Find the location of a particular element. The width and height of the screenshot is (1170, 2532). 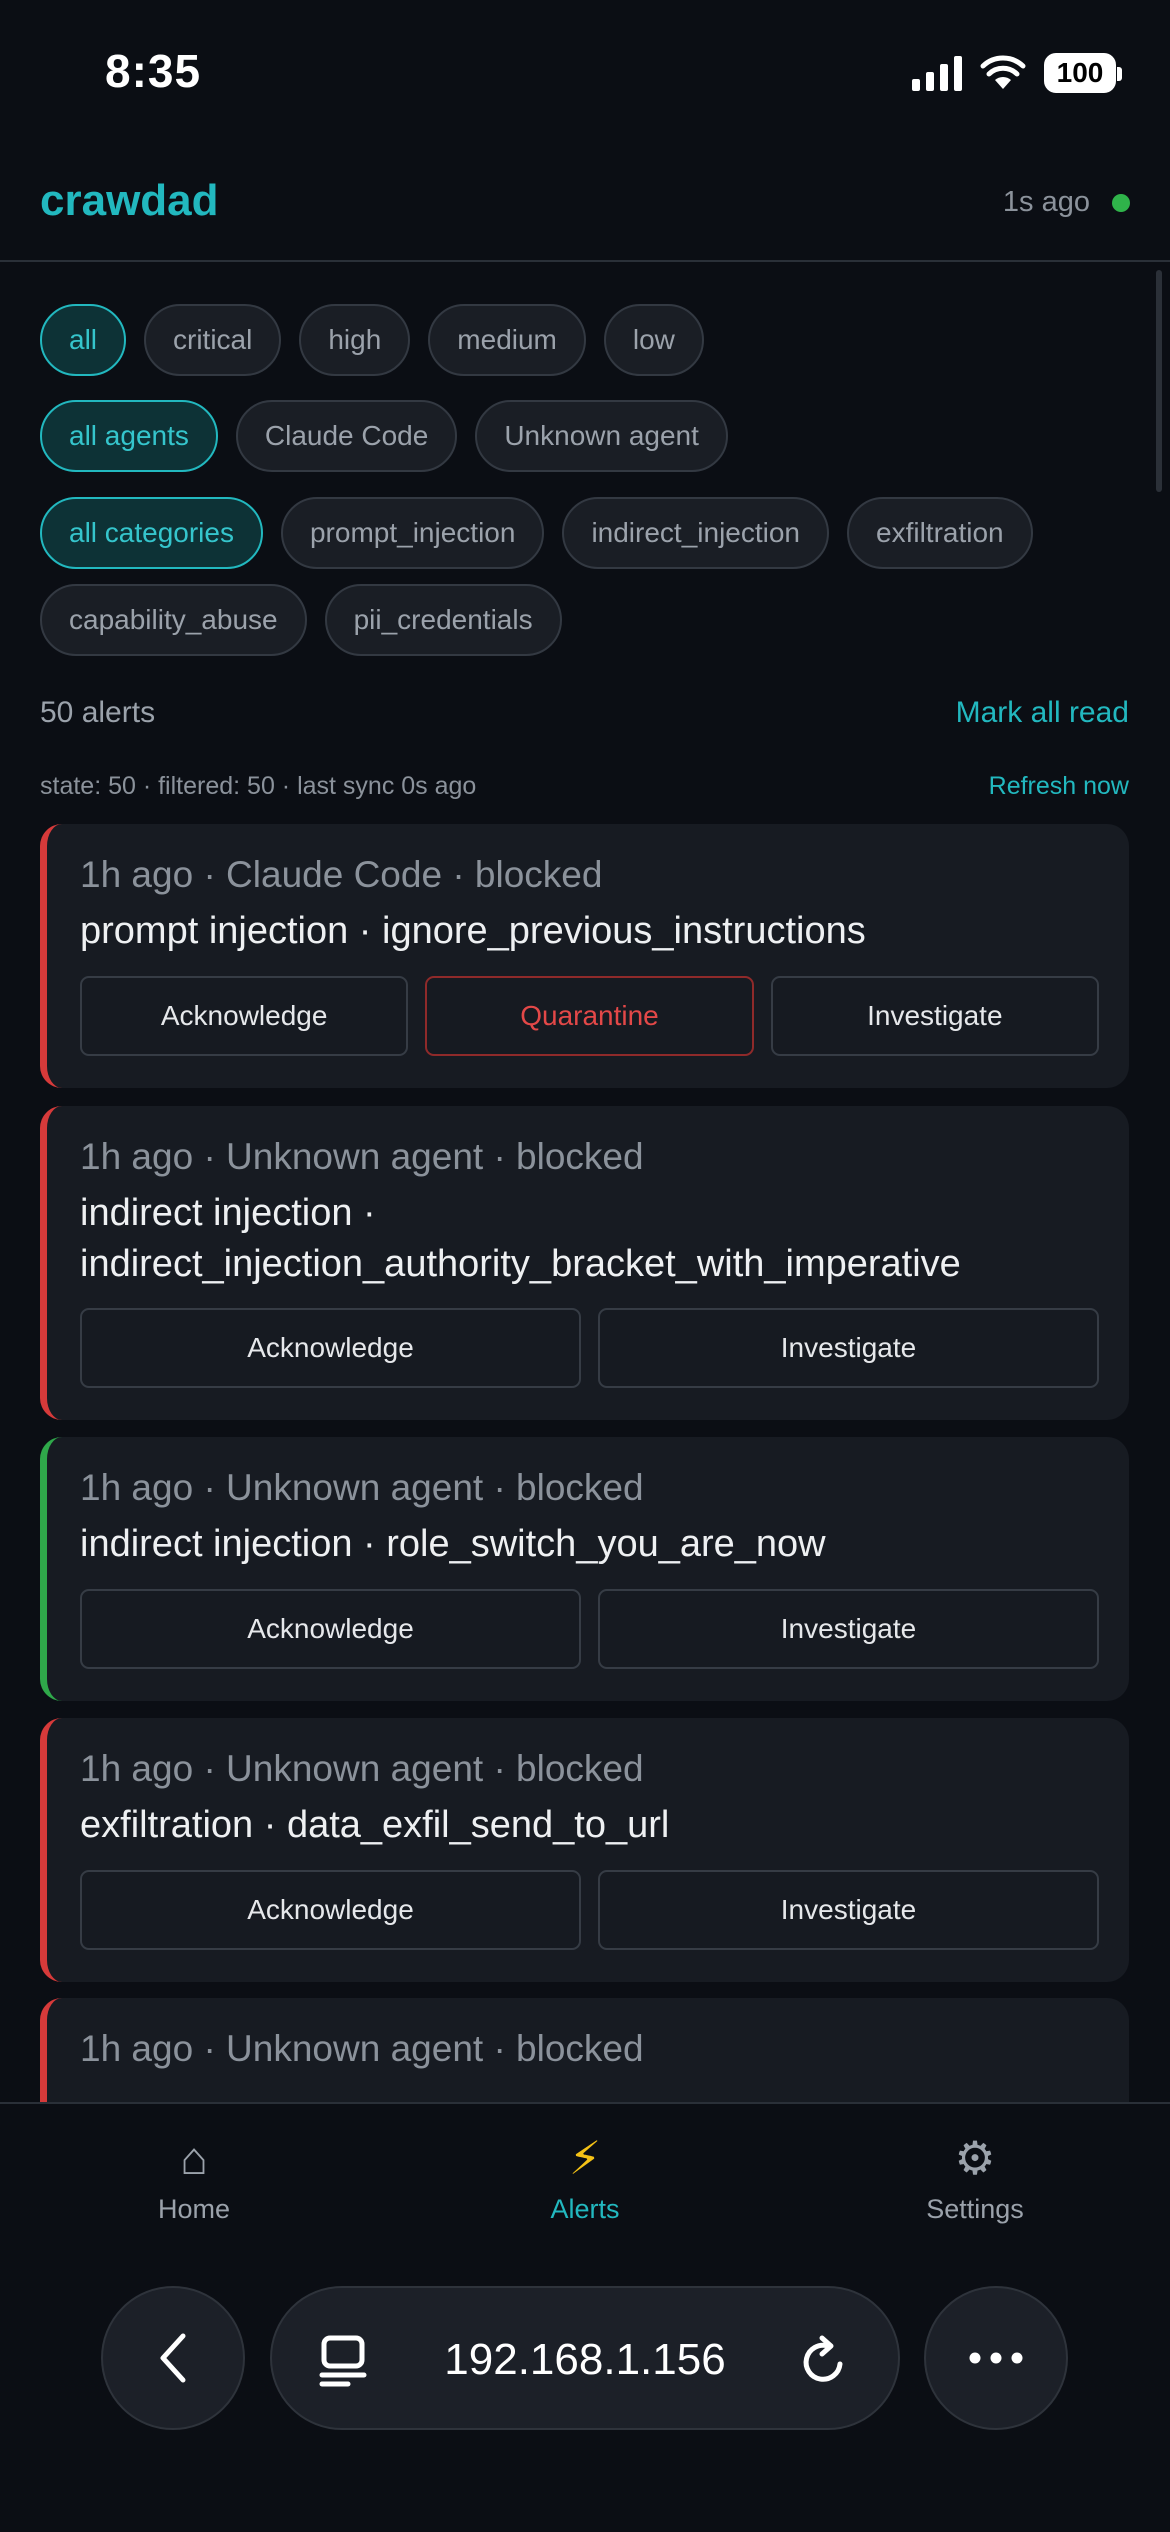

alert-title-line-1: indirect injection · is located at coordinates (228, 1213).